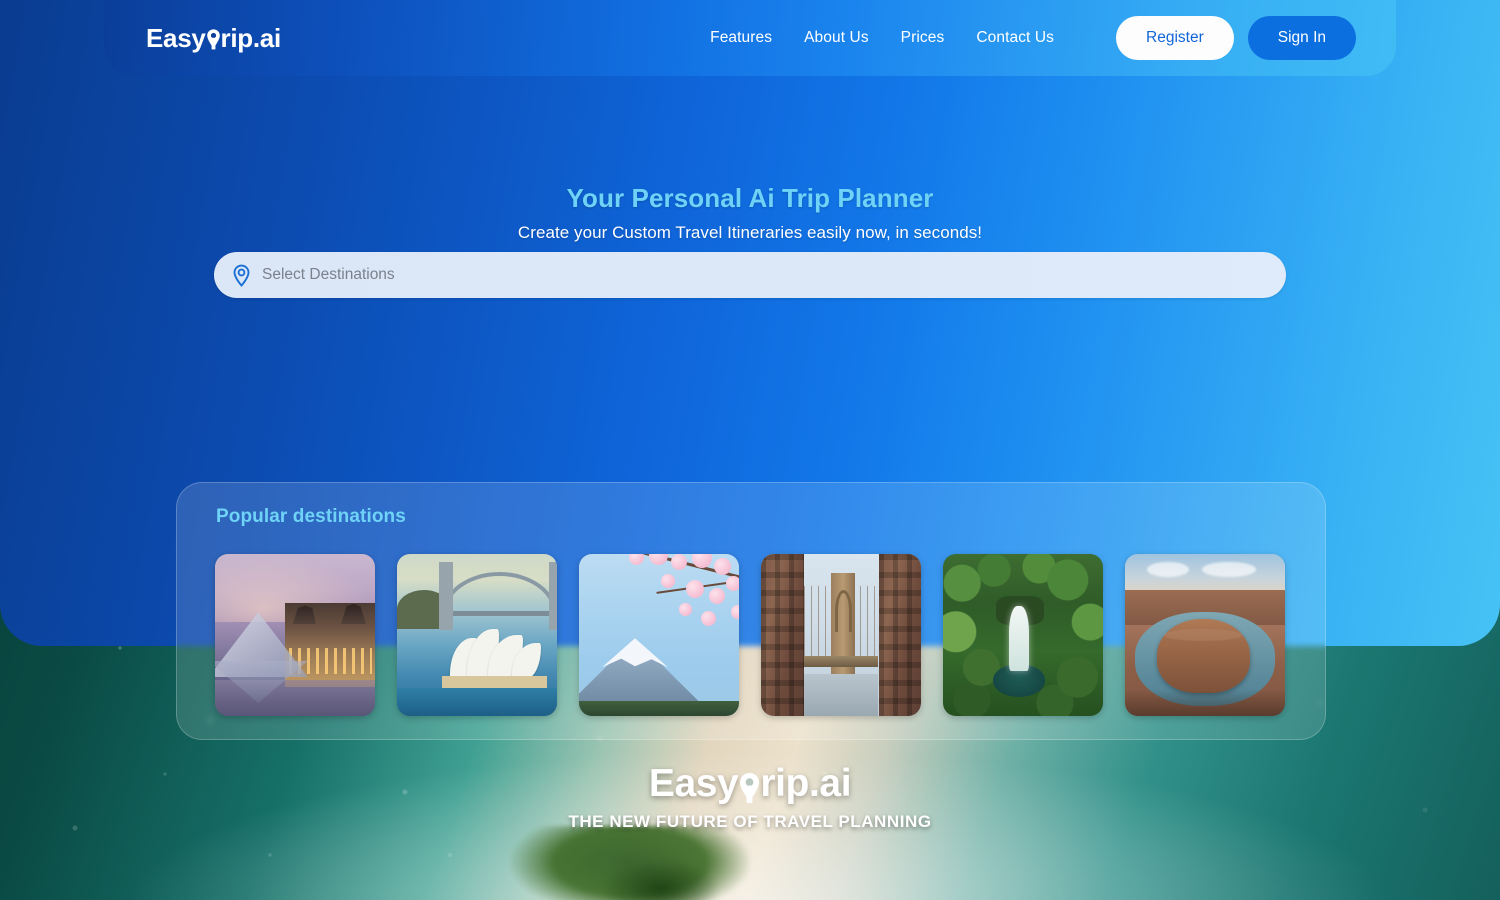 Image resolution: width=1500 pixels, height=900 pixels. I want to click on popular-destinations-title: Popular destinations, so click(311, 516).